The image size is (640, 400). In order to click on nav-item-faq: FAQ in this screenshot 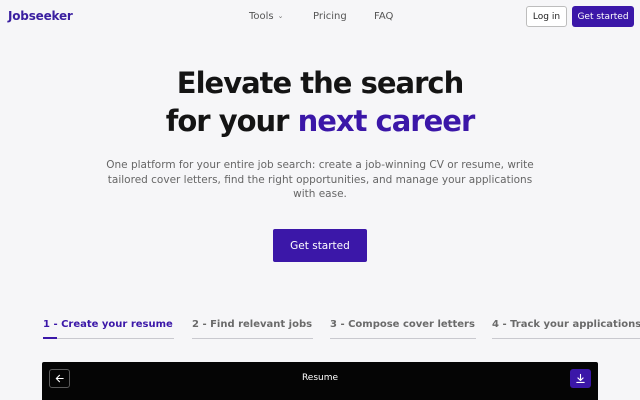, I will do `click(383, 16)`.